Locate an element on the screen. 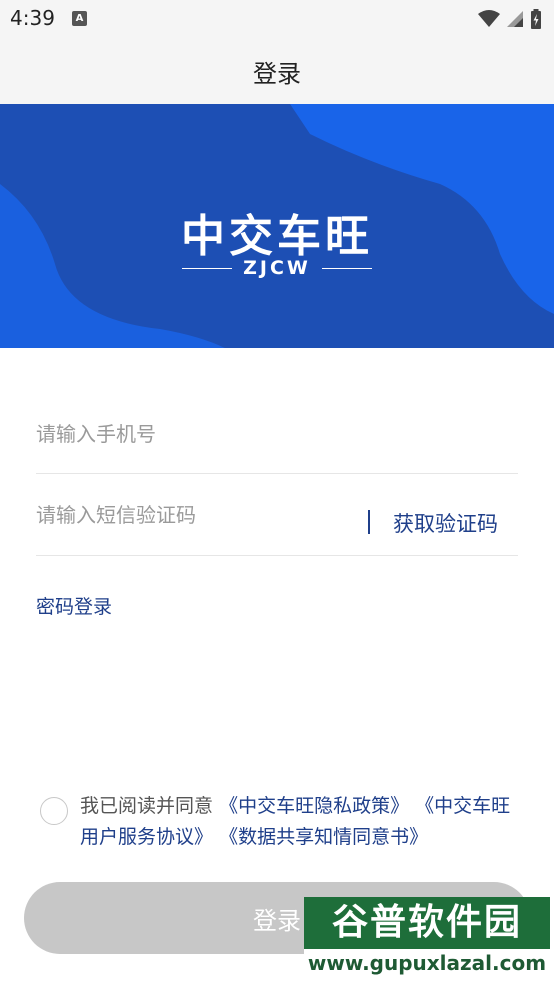 The image size is (554, 985). brand-sub-row: ZJCW is located at coordinates (277, 268).